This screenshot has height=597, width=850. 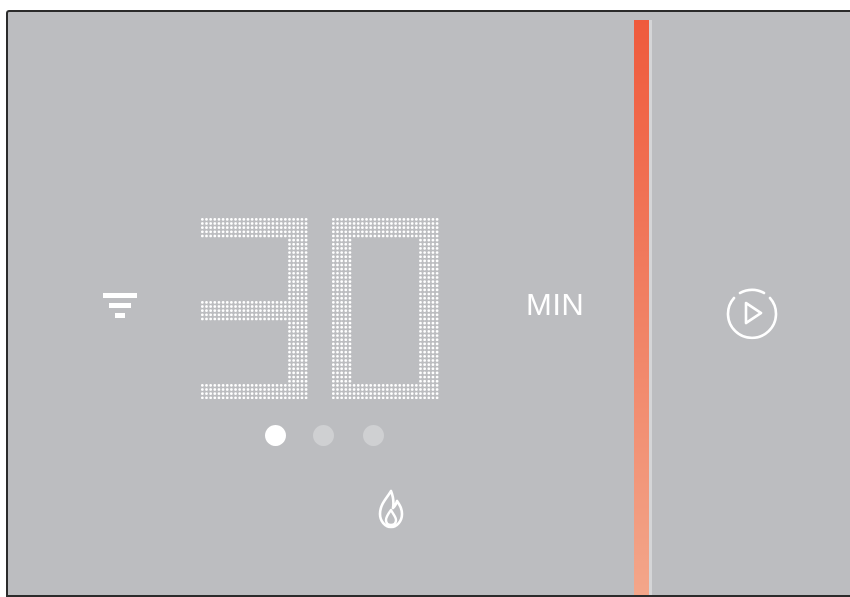 What do you see at coordinates (120, 305) in the screenshot?
I see `wifi-icon` at bounding box center [120, 305].